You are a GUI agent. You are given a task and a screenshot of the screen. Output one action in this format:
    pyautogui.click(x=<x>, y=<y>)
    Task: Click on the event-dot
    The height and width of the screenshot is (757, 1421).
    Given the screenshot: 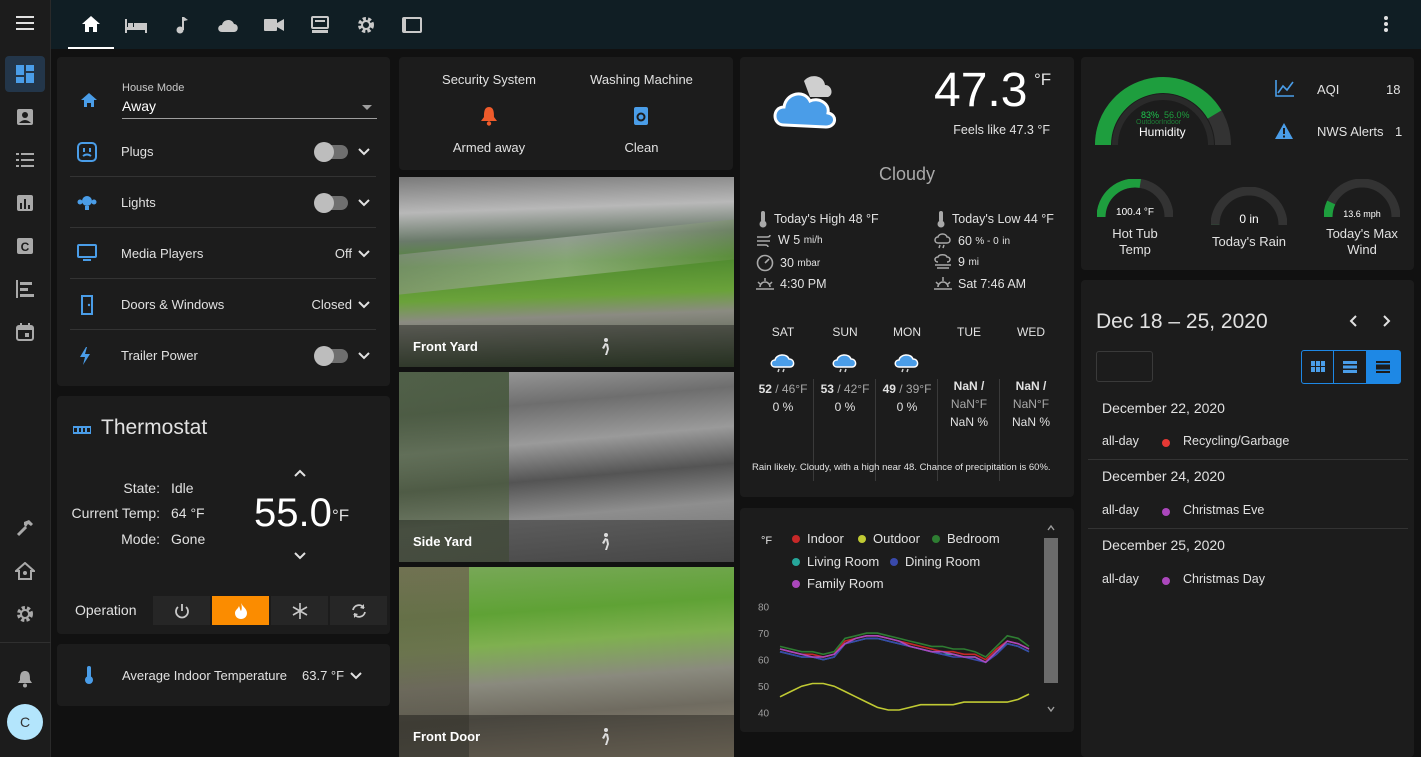 What is the action you would take?
    pyautogui.click(x=1169, y=511)
    